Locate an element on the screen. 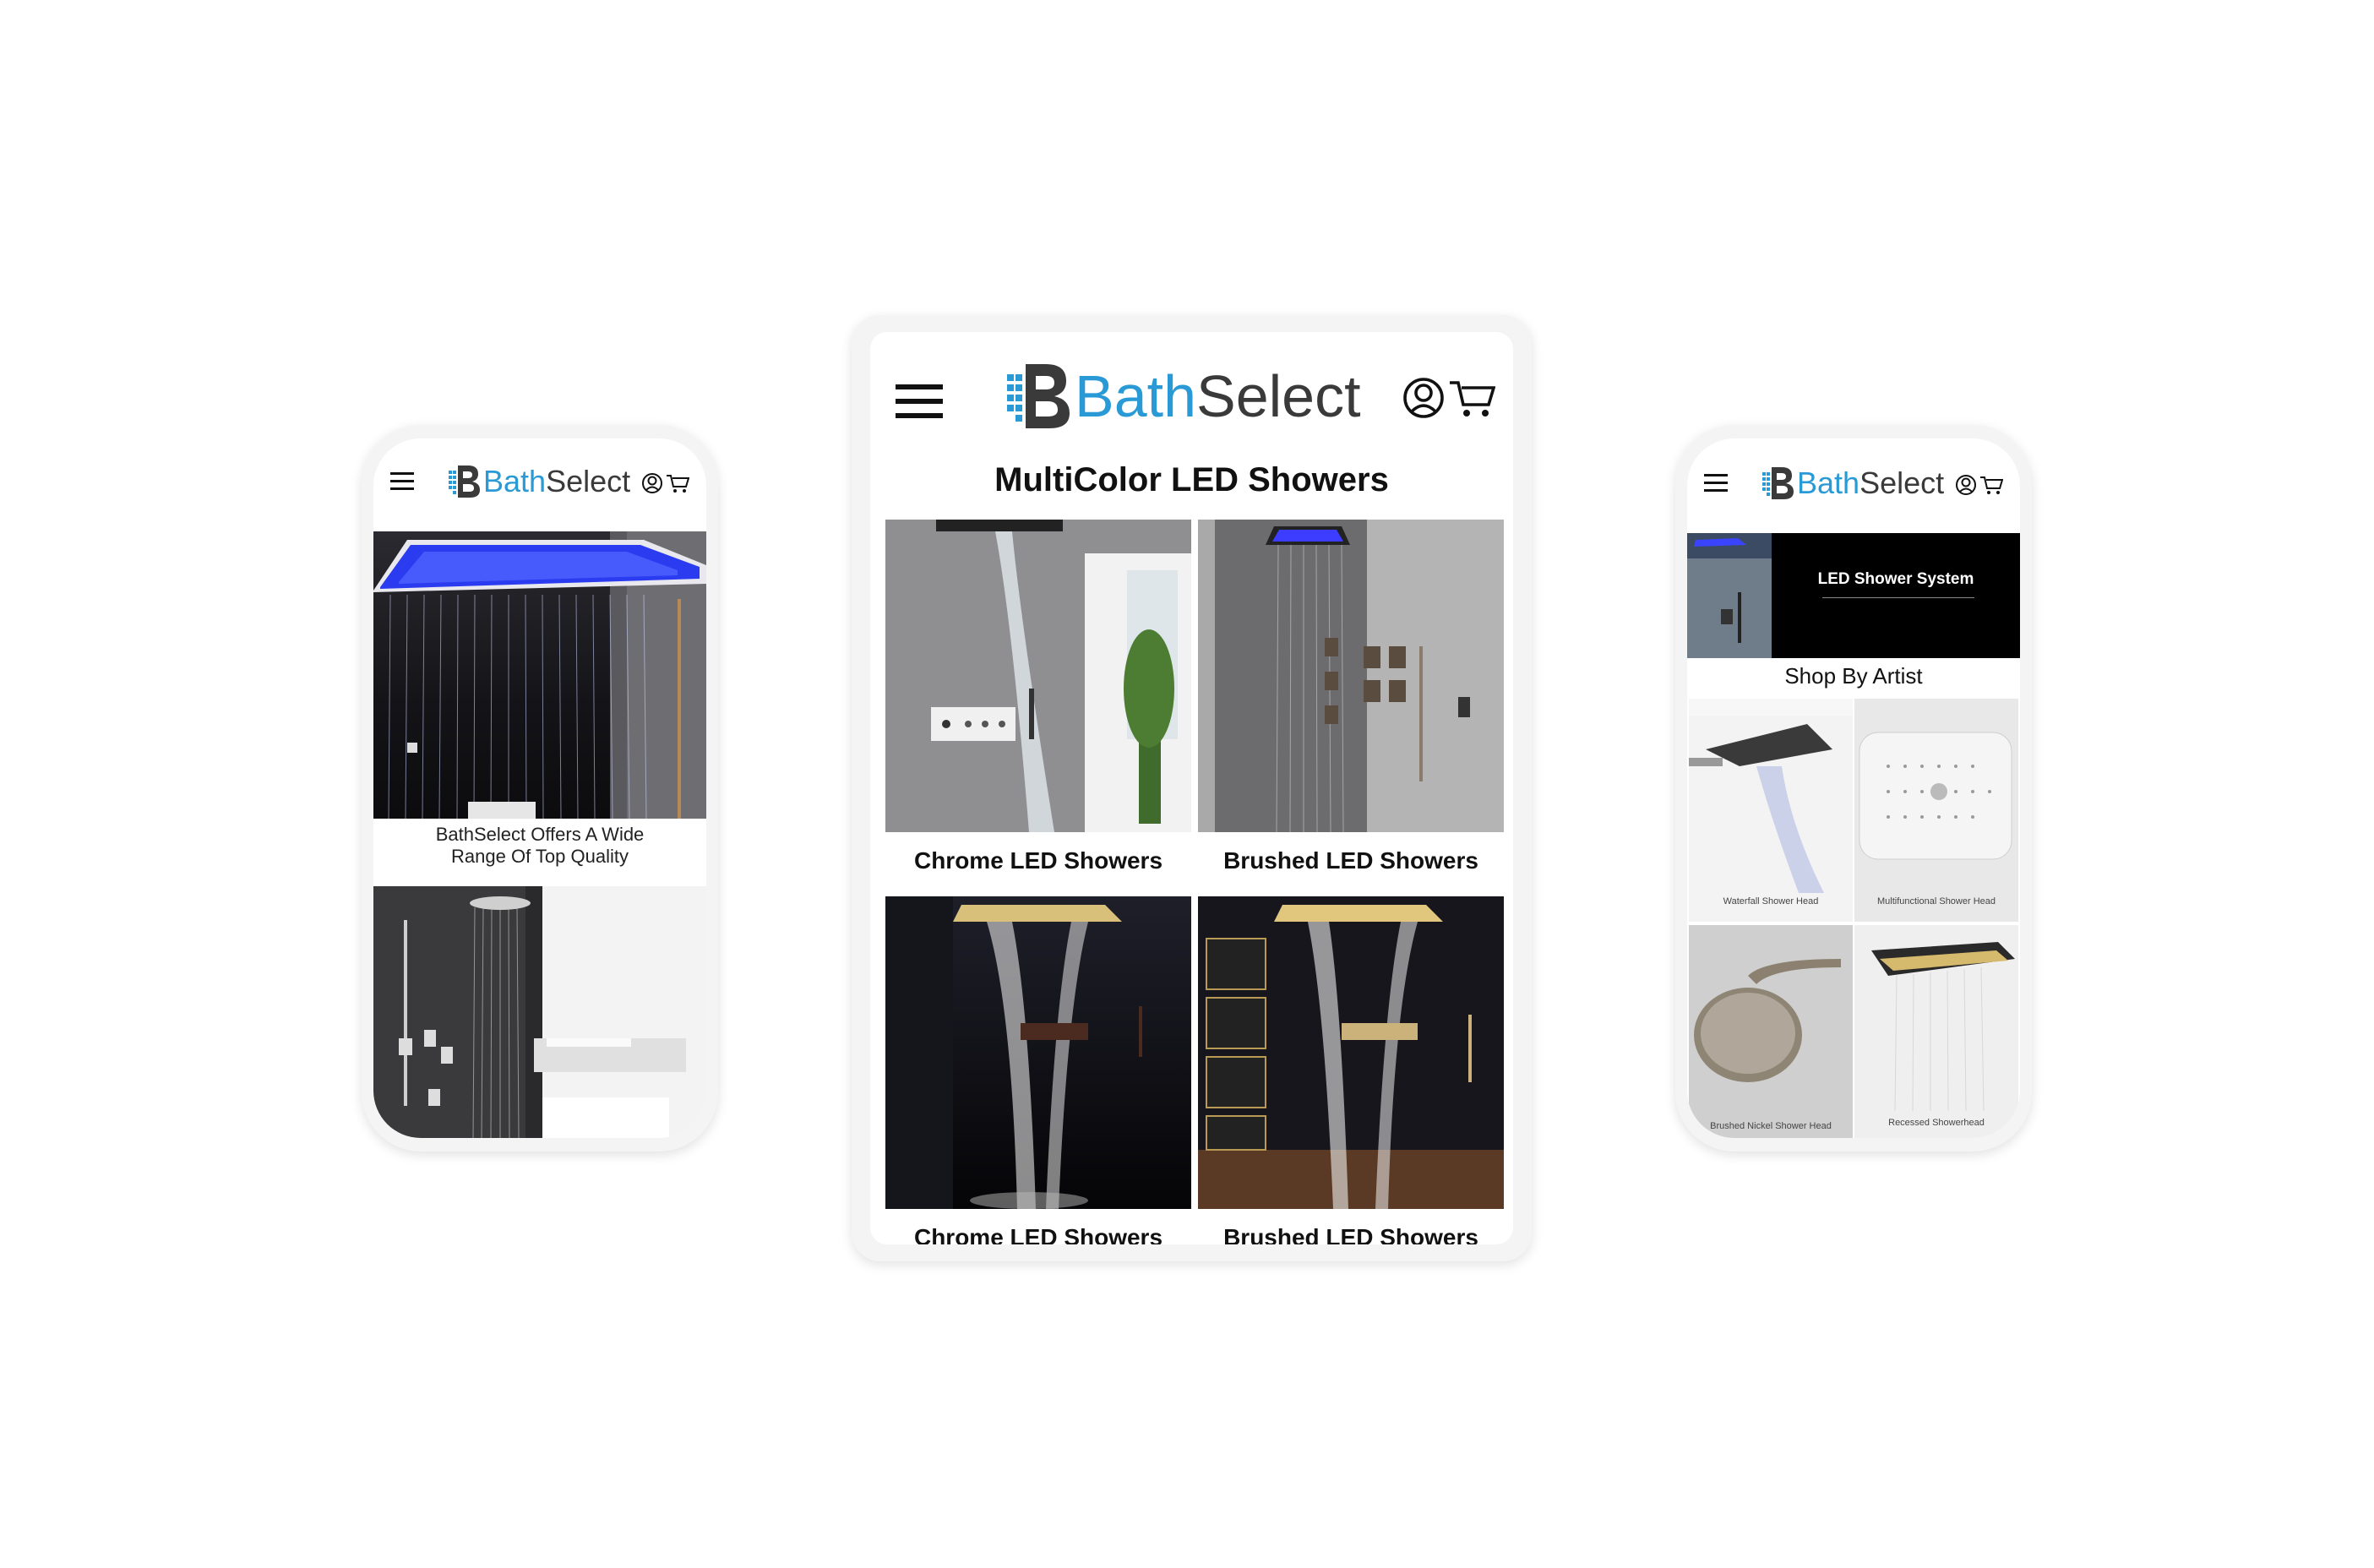  artist-tile-label-3: Brushed Nickel Shower Head is located at coordinates (1771, 1126).